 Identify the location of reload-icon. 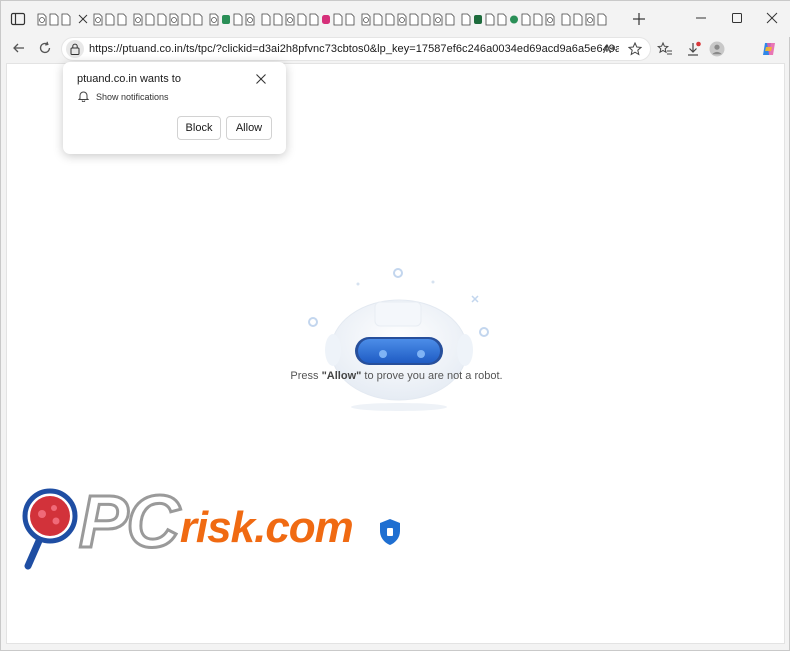
(45, 48).